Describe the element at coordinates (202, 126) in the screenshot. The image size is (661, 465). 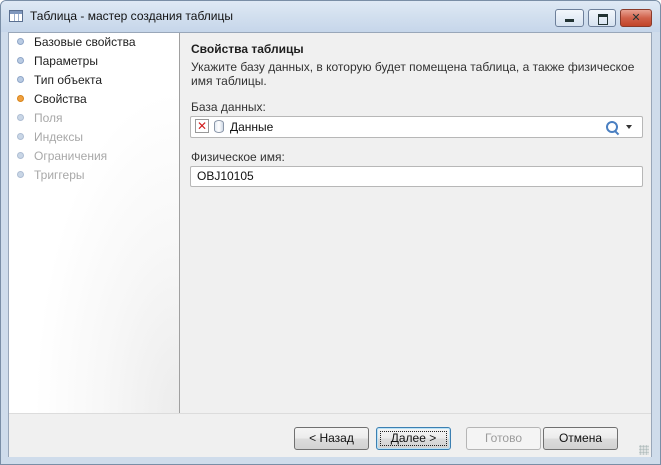
I see `clear-icon: ✕` at that location.